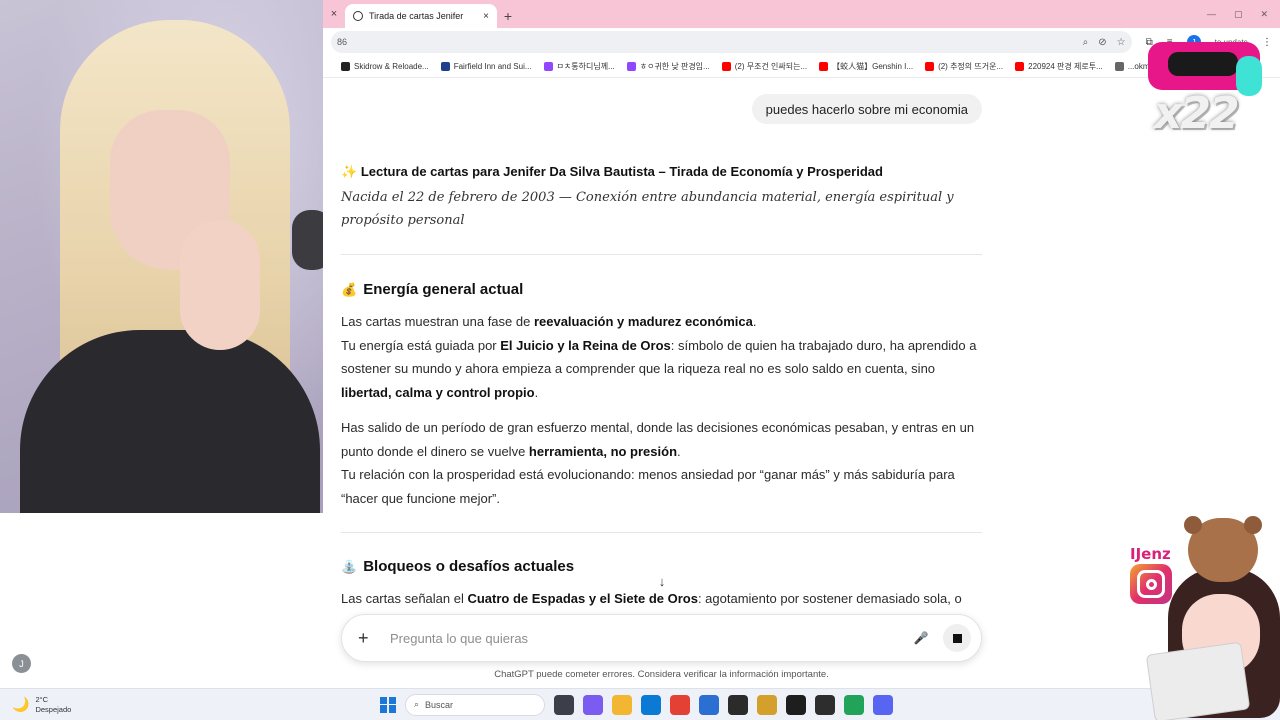 The width and height of the screenshot is (1280, 720). What do you see at coordinates (731, 42) in the screenshot?
I see `address-bar: 86 ⌕ ⊘ ☆` at bounding box center [731, 42].